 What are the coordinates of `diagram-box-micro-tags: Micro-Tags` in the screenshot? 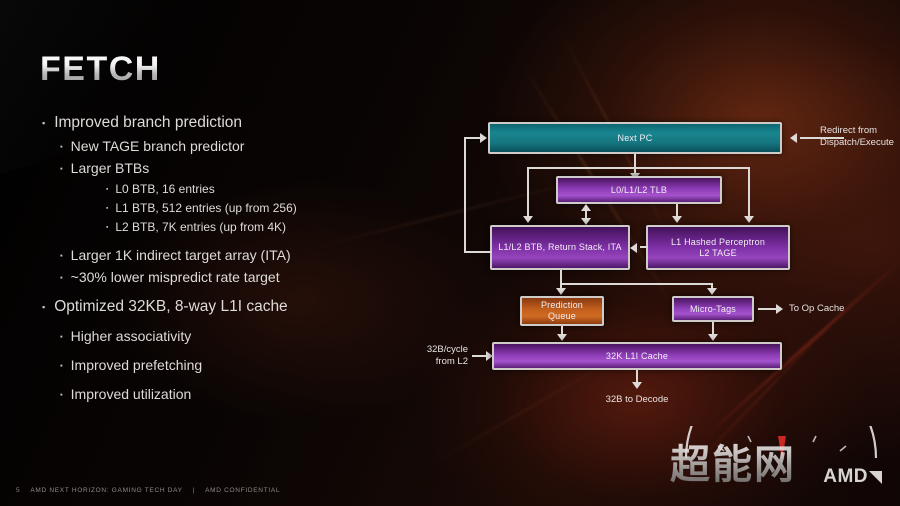 It's located at (713, 309).